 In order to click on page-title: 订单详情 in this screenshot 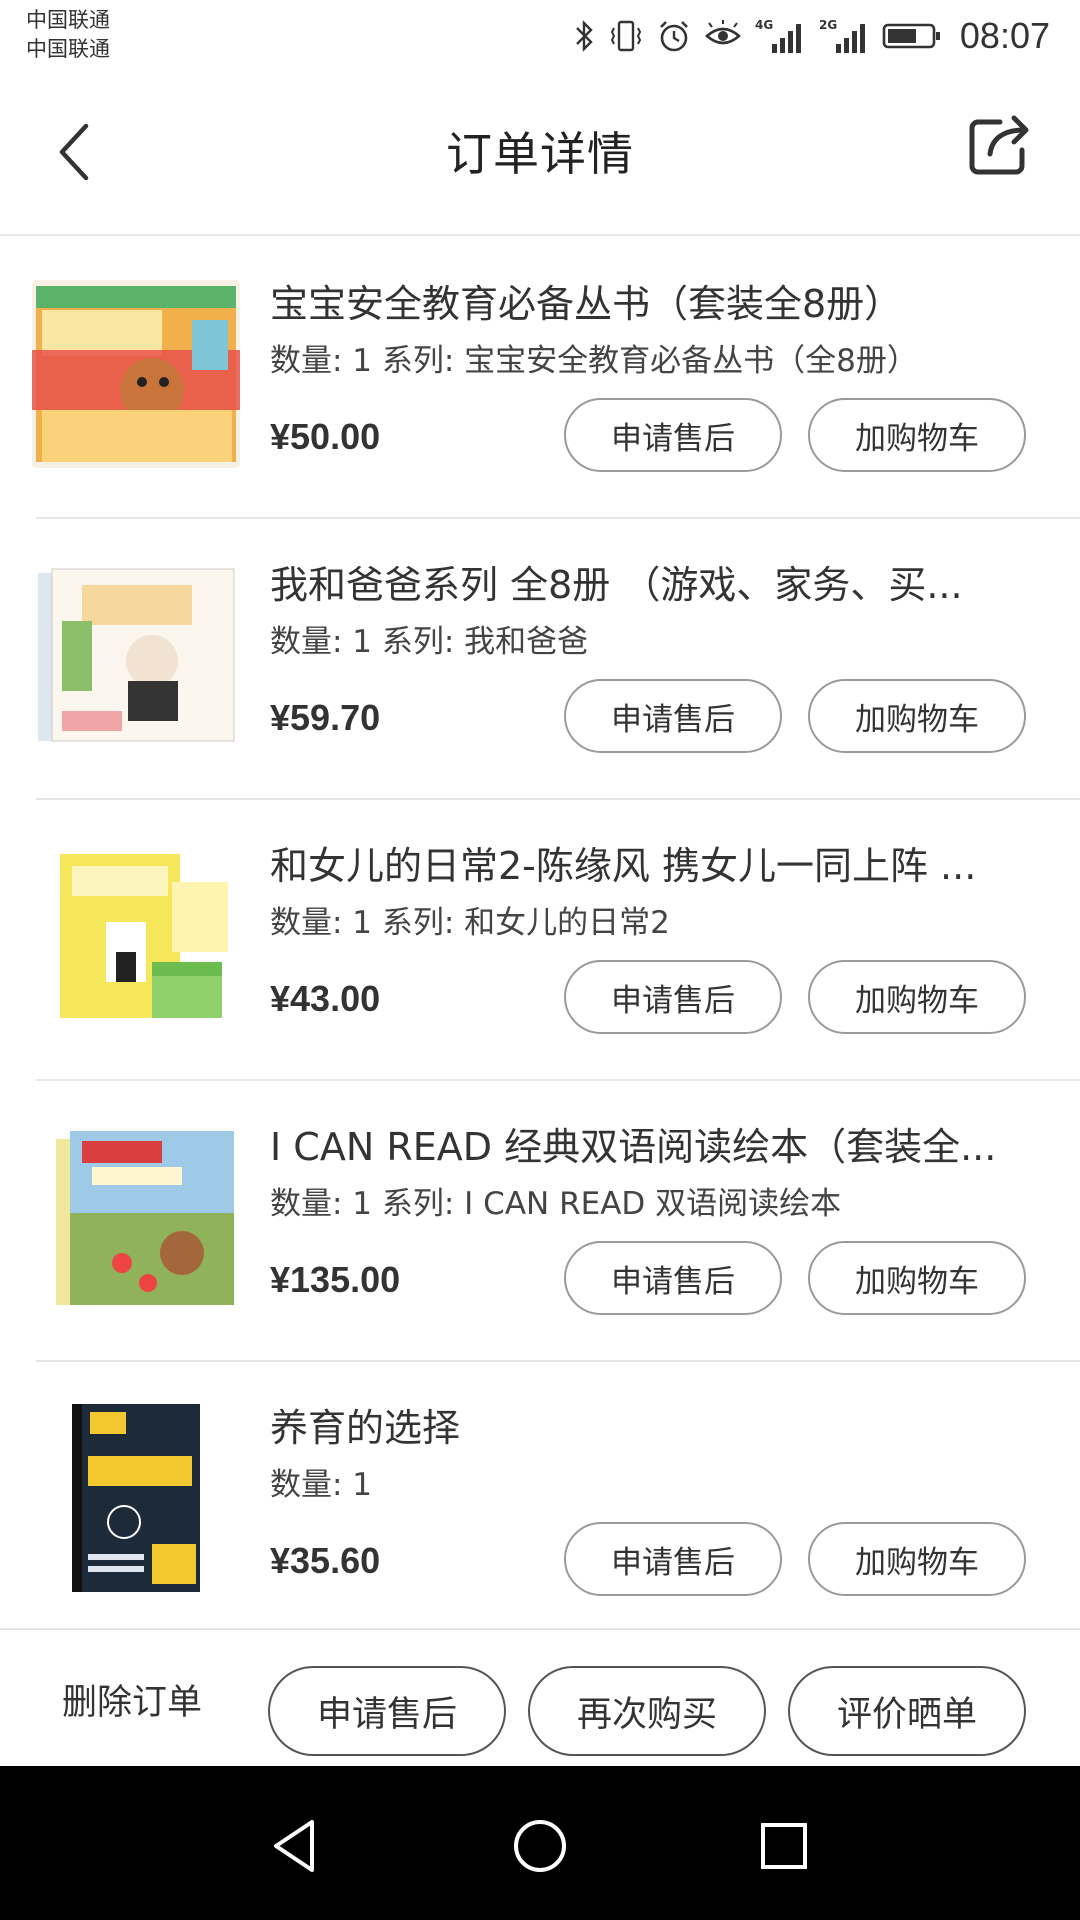, I will do `click(540, 154)`.